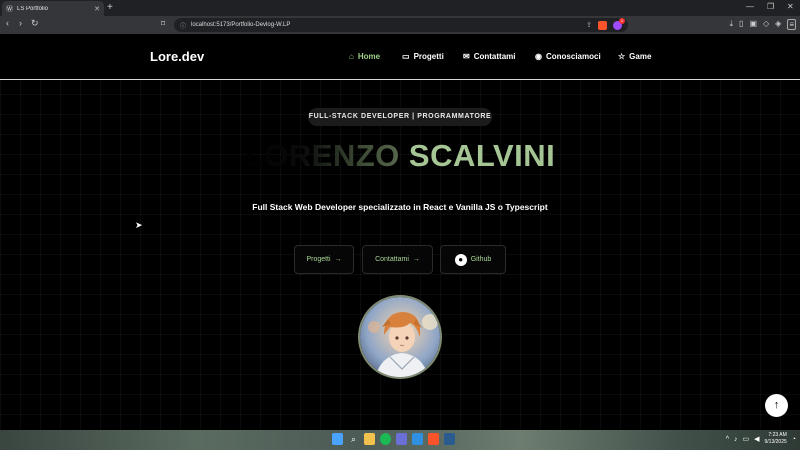 The width and height of the screenshot is (800, 450). I want to click on hero-name: LORENZO SCALVINI, so click(400, 156).